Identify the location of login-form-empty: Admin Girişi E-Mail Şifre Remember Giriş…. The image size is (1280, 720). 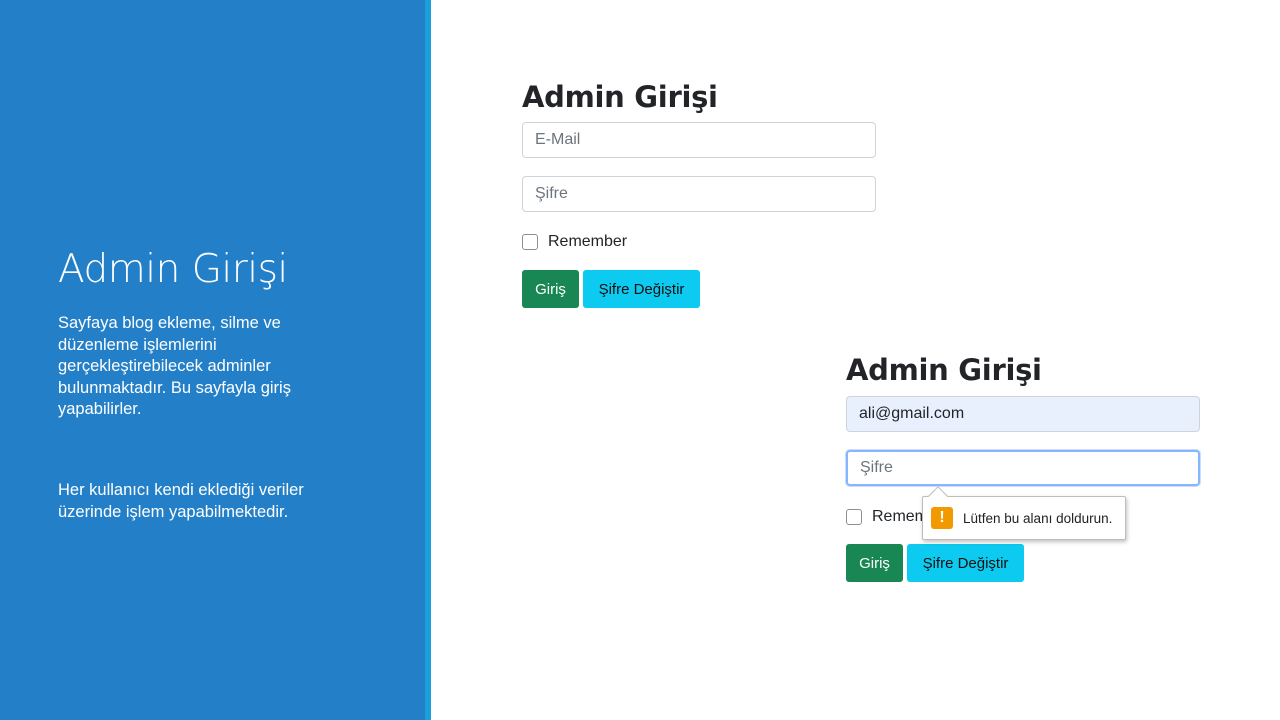
(699, 193).